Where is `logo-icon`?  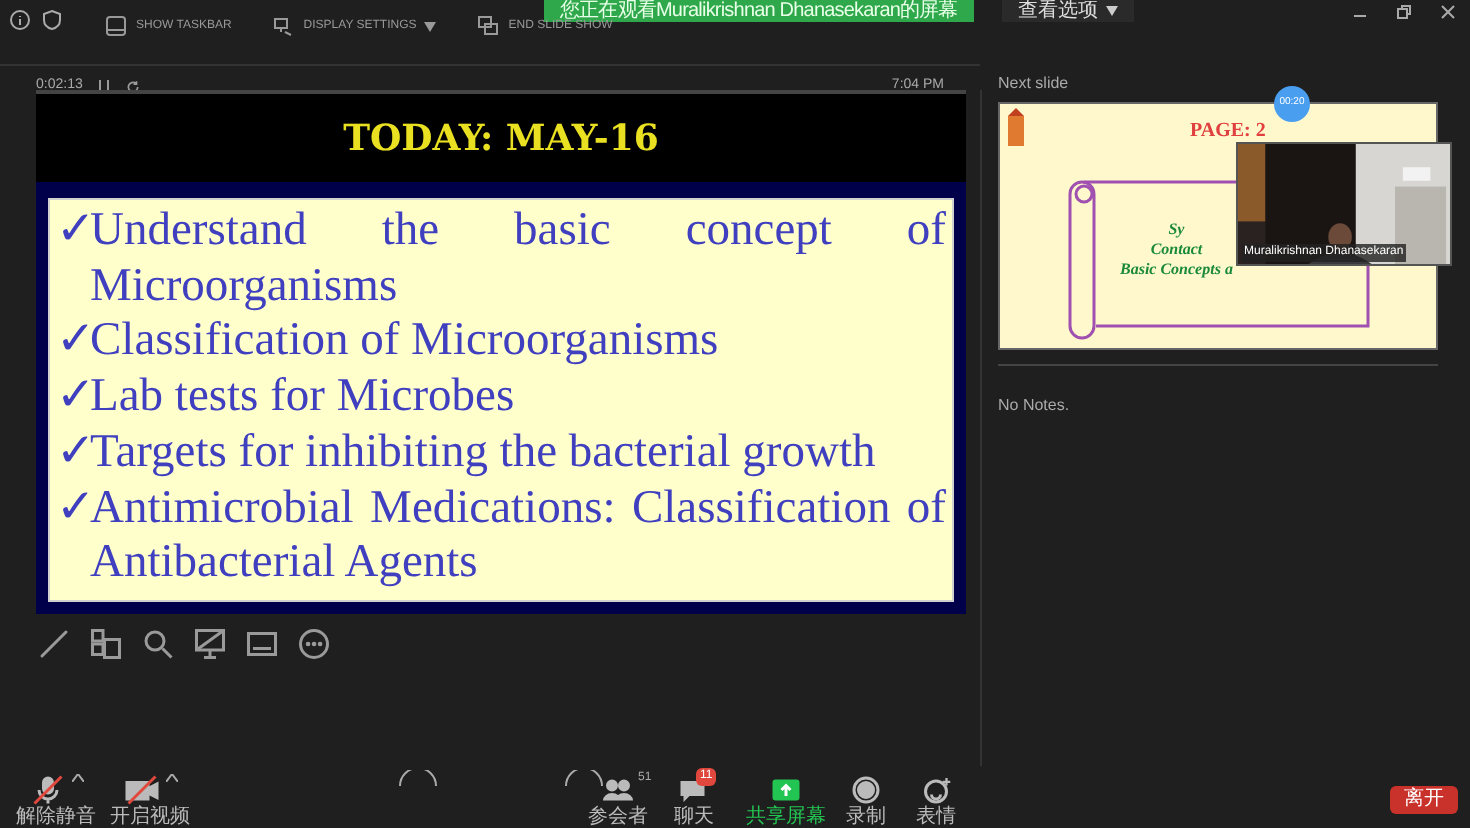
logo-icon is located at coordinates (1016, 128).